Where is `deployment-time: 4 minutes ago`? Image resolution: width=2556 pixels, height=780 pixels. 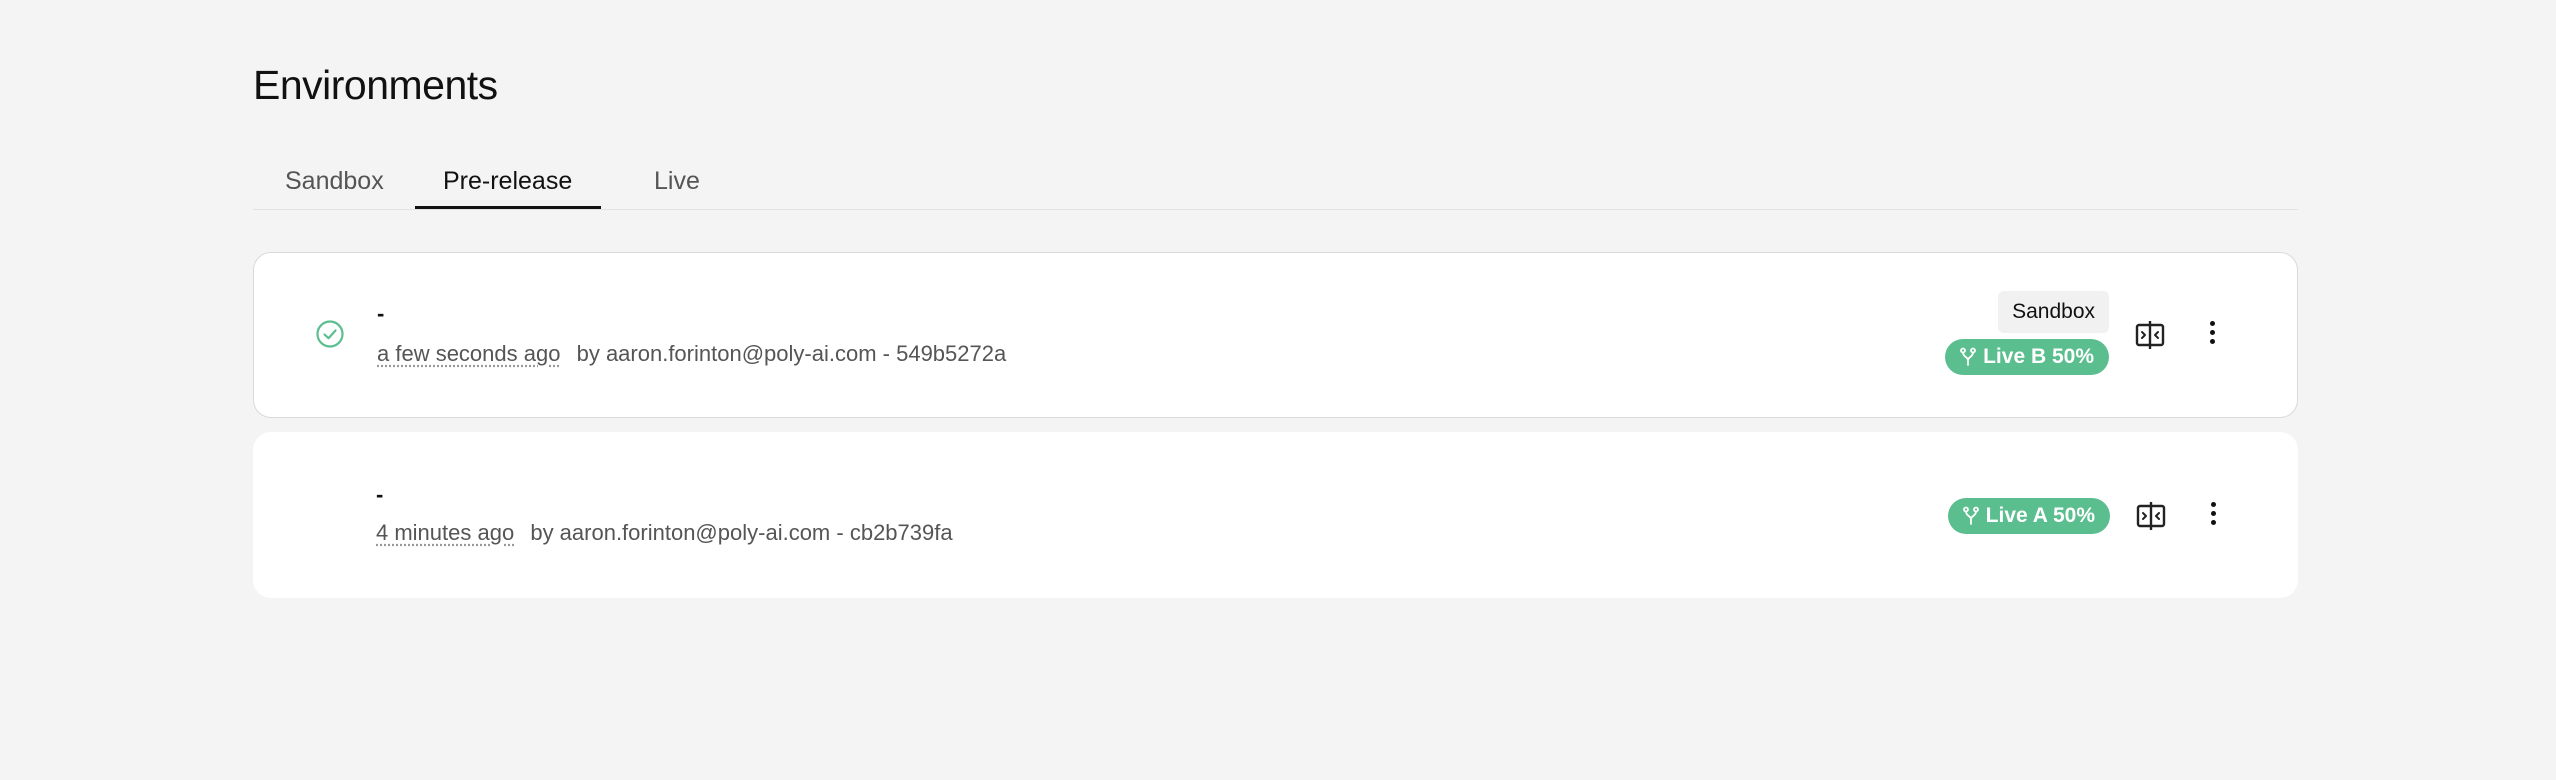 deployment-time: 4 minutes ago is located at coordinates (445, 532).